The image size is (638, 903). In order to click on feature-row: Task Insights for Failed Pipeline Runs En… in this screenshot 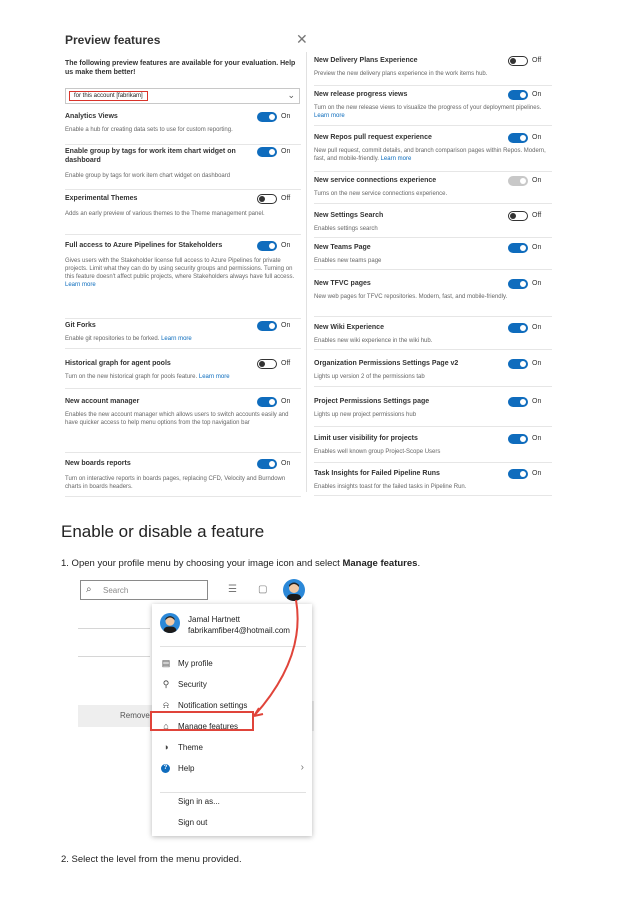, I will do `click(433, 481)`.